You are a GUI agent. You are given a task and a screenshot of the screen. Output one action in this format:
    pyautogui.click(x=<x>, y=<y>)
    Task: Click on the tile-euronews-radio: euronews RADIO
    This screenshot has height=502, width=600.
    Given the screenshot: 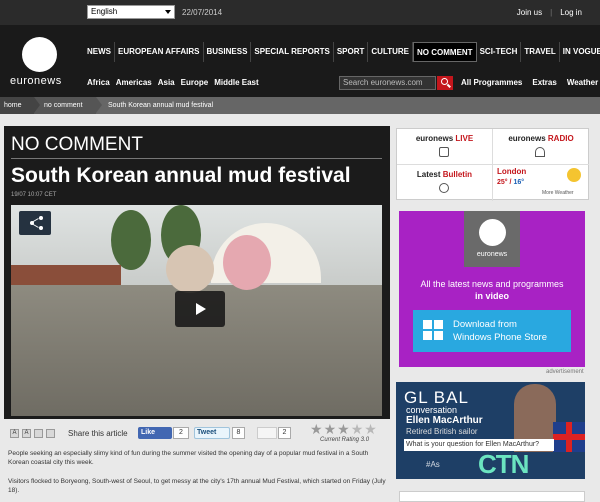 What is the action you would take?
    pyautogui.click(x=541, y=147)
    